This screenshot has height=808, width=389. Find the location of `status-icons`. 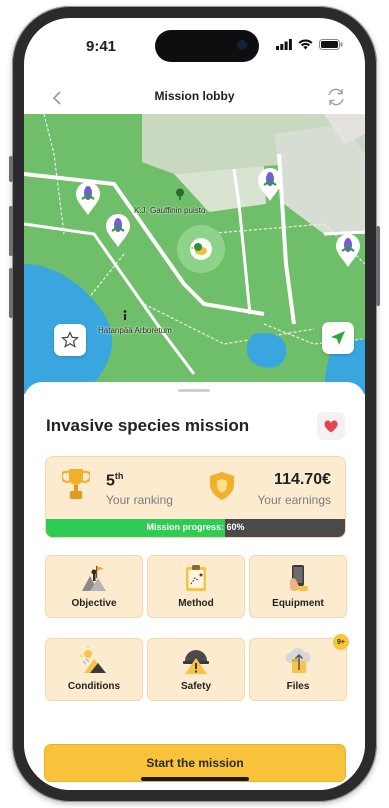

status-icons is located at coordinates (309, 44).